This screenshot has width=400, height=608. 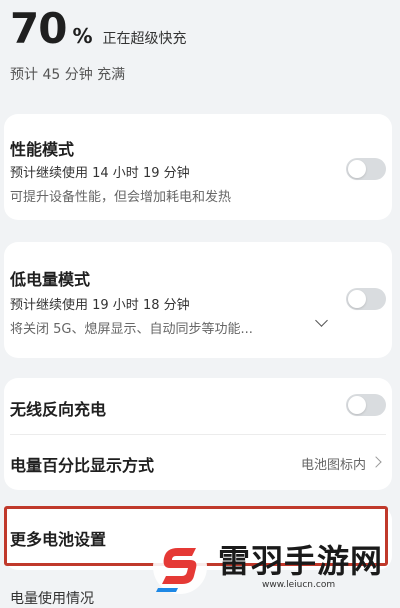 I want to click on performance-mode-title: 性能模式, so click(x=42, y=149).